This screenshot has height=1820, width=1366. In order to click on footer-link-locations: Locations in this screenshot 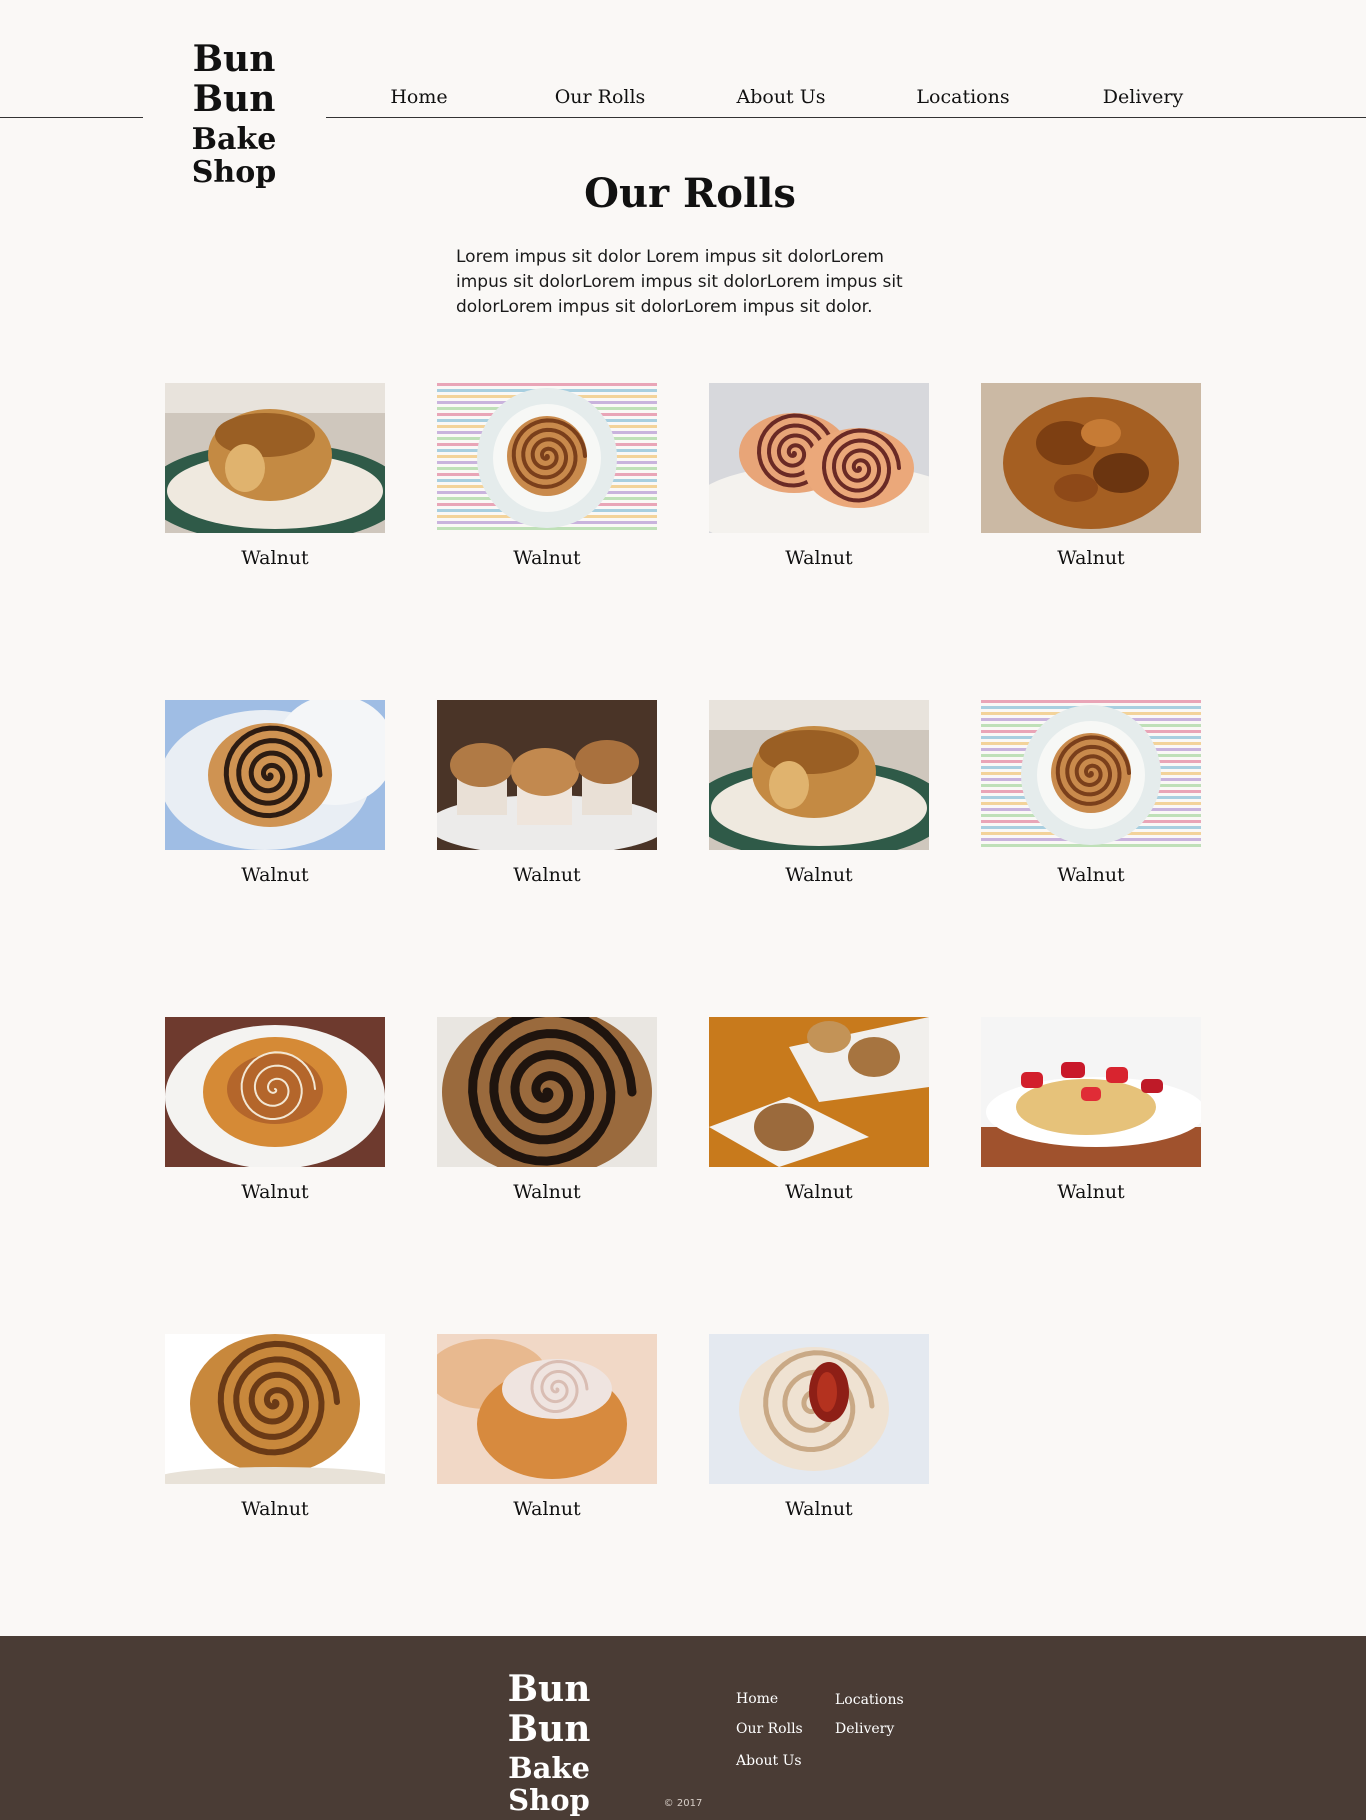, I will do `click(869, 1700)`.